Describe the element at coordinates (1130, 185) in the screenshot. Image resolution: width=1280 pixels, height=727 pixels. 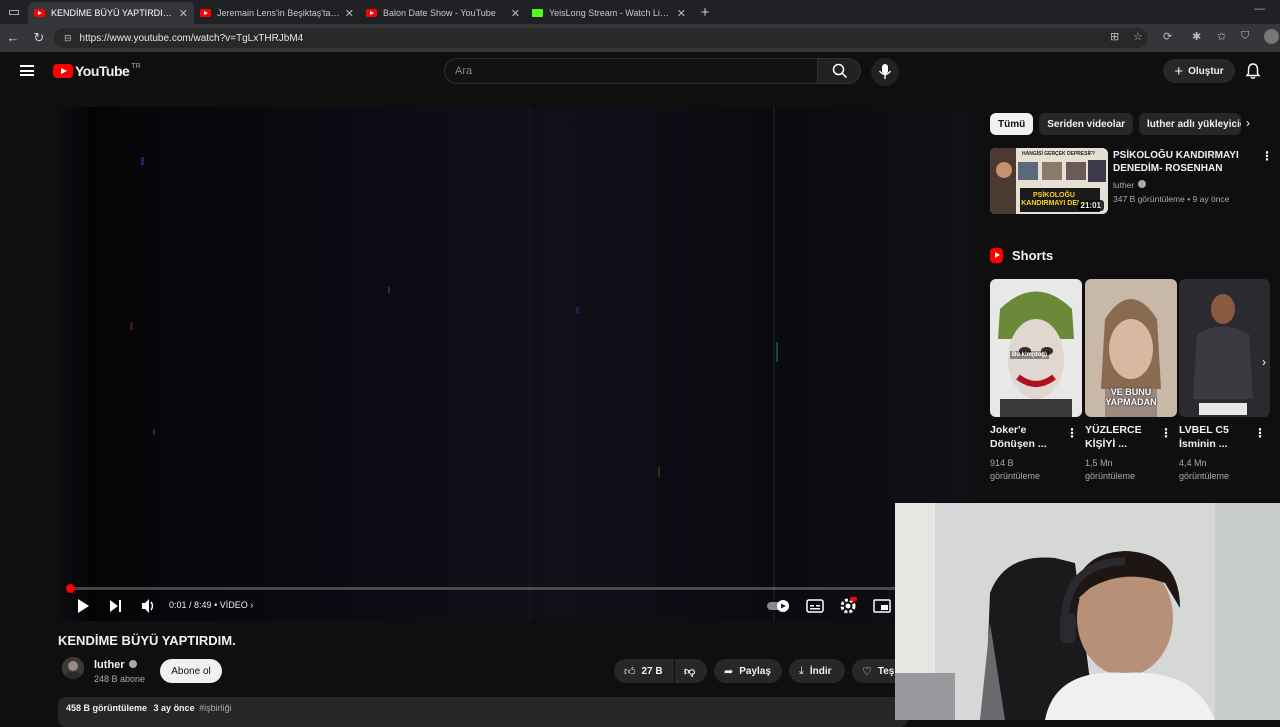
I see `recommended-channel: luther` at that location.